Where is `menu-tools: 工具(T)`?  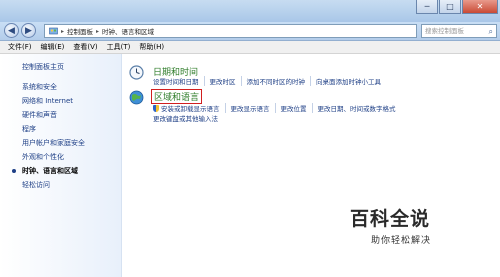 menu-tools: 工具(T) is located at coordinates (119, 47).